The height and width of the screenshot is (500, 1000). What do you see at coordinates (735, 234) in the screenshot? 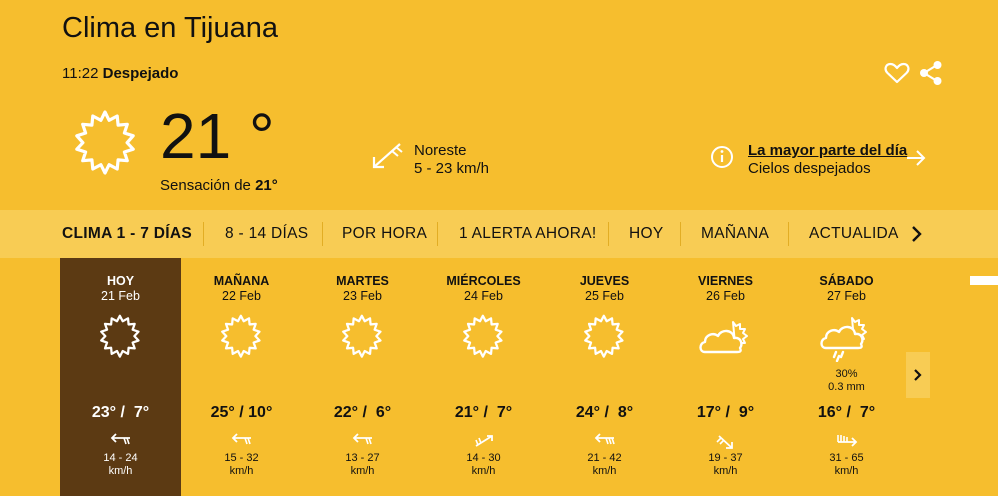
I see `tab-tomorrow: MAÑANA` at bounding box center [735, 234].